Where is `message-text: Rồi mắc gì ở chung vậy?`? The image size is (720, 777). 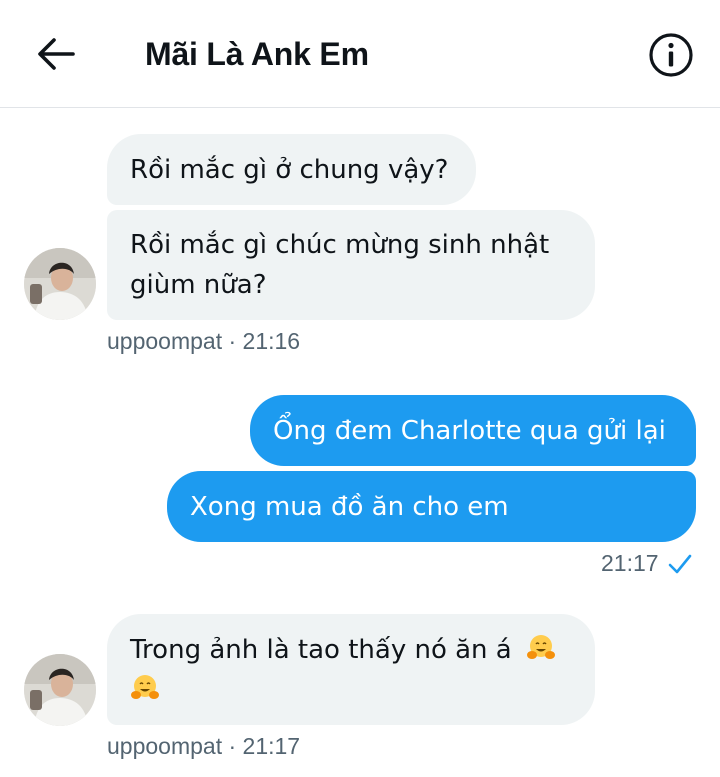
message-text: Rồi mắc gì ở chung vậy? is located at coordinates (289, 169).